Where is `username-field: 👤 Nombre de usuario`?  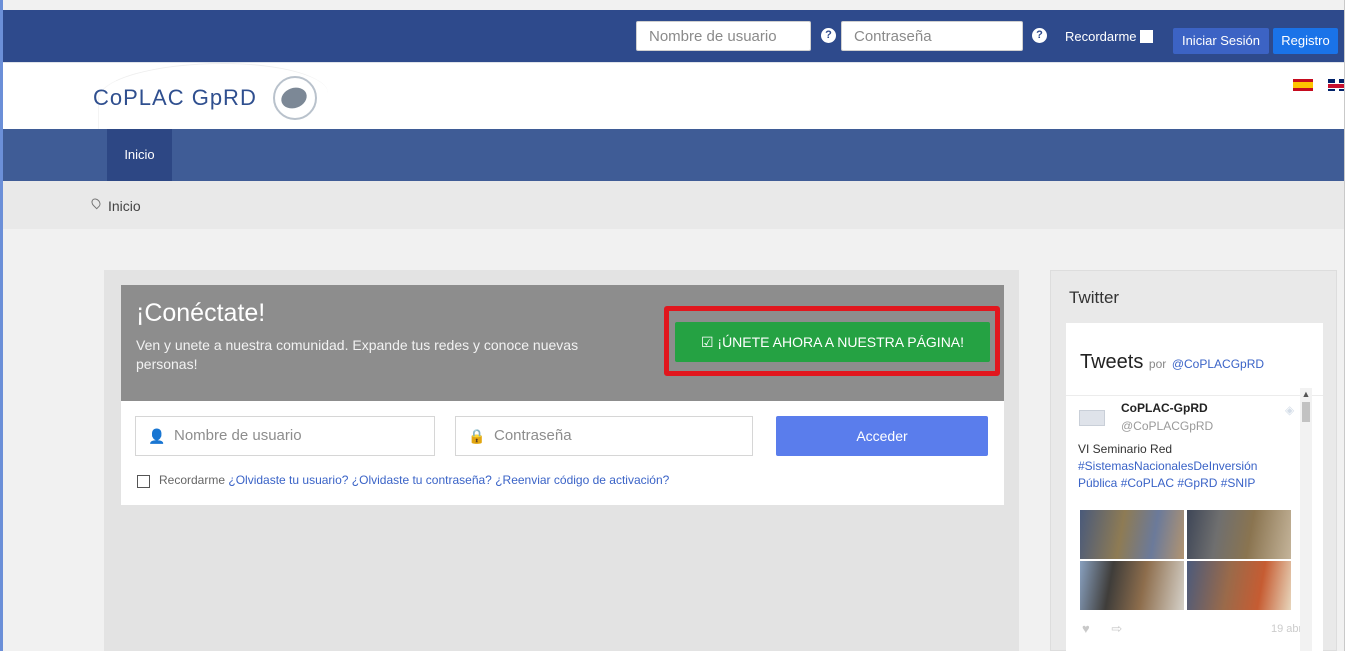 username-field: 👤 Nombre de usuario is located at coordinates (285, 436).